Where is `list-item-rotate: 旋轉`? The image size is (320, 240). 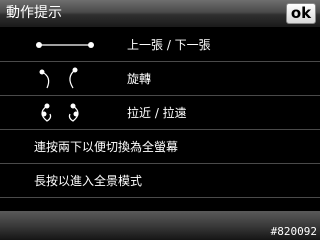
list-item-rotate: 旋轉 is located at coordinates (160, 79).